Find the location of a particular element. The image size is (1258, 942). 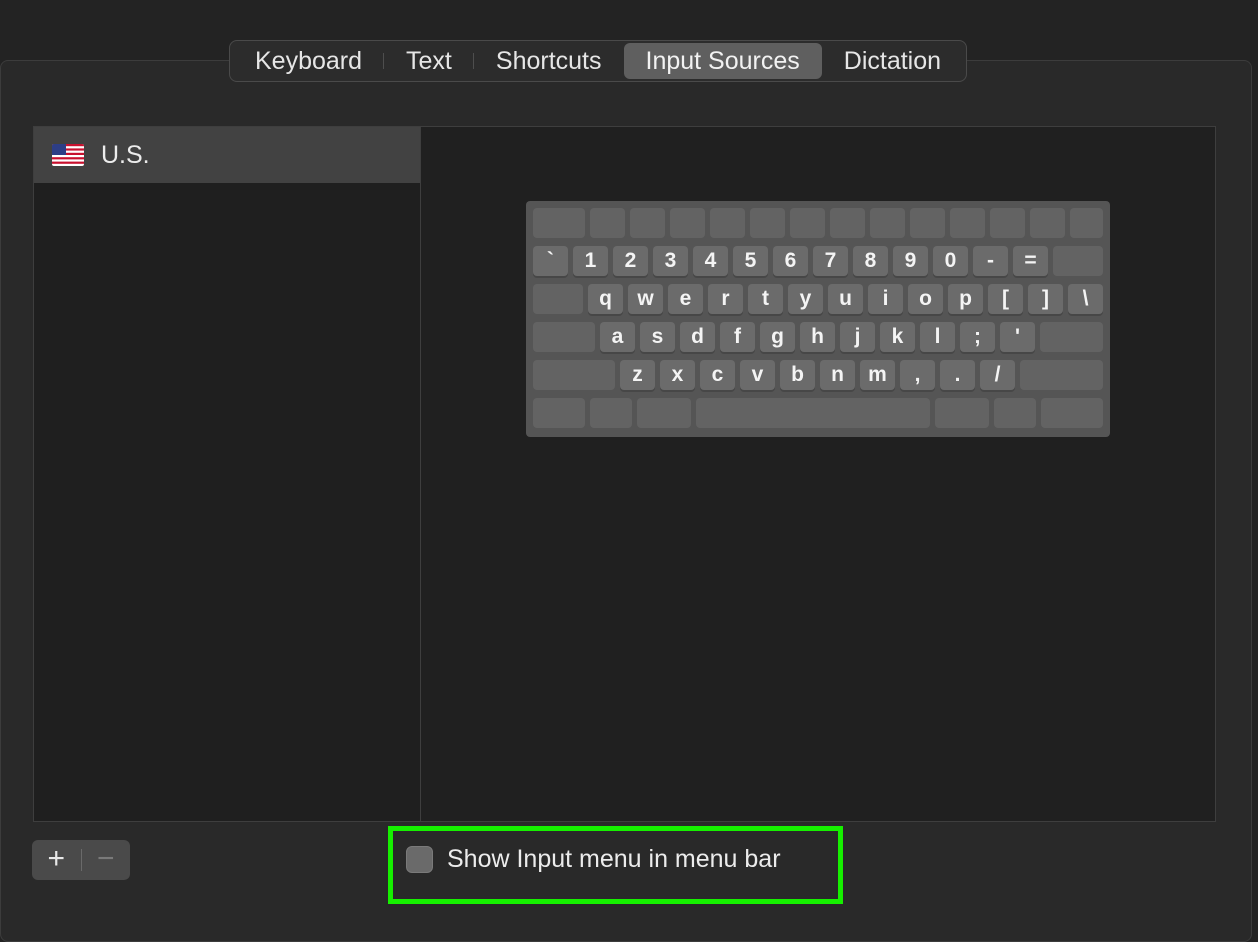

keyboard-key: . is located at coordinates (957, 375).